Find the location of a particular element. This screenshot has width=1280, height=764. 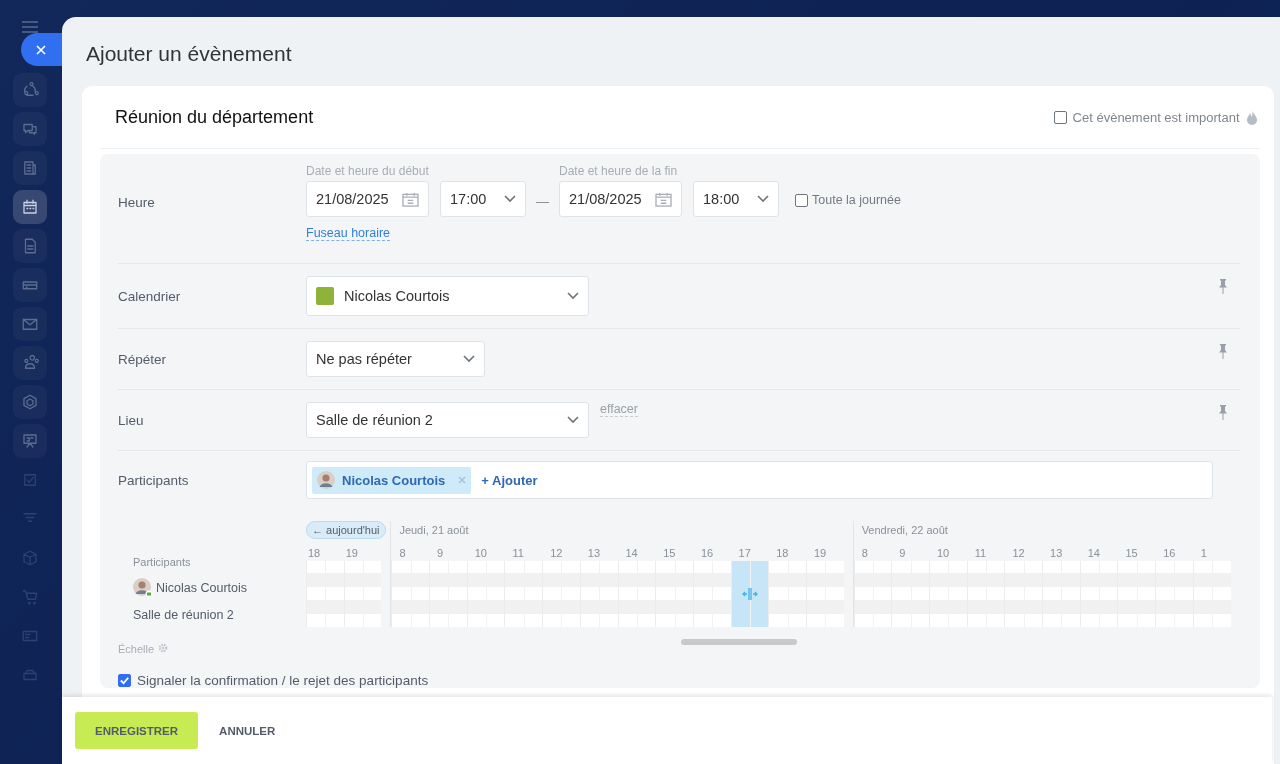

cart-icon is located at coordinates (30, 597).